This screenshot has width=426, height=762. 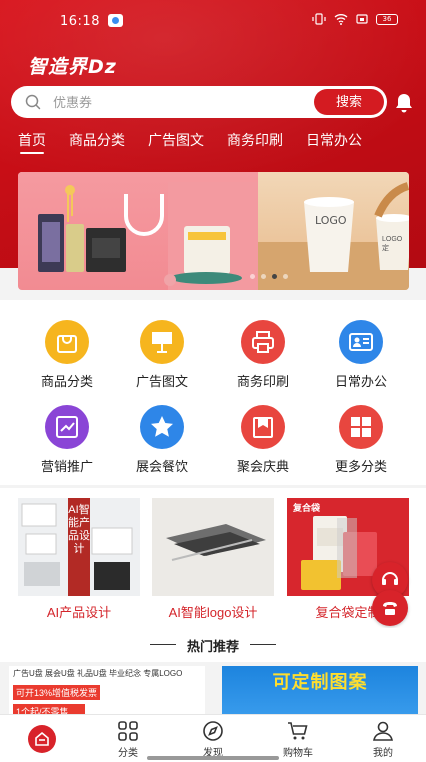 What do you see at coordinates (263, 644) in the screenshot?
I see `divider-line` at bounding box center [263, 644].